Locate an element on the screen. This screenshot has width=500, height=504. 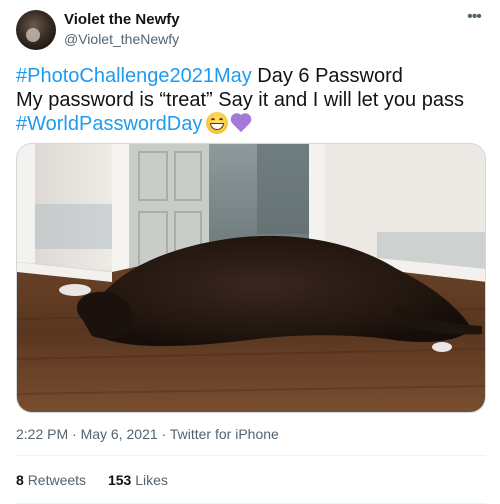
hashtag-photochallenge: #PhotoChallenge2021May is located at coordinates (134, 76).